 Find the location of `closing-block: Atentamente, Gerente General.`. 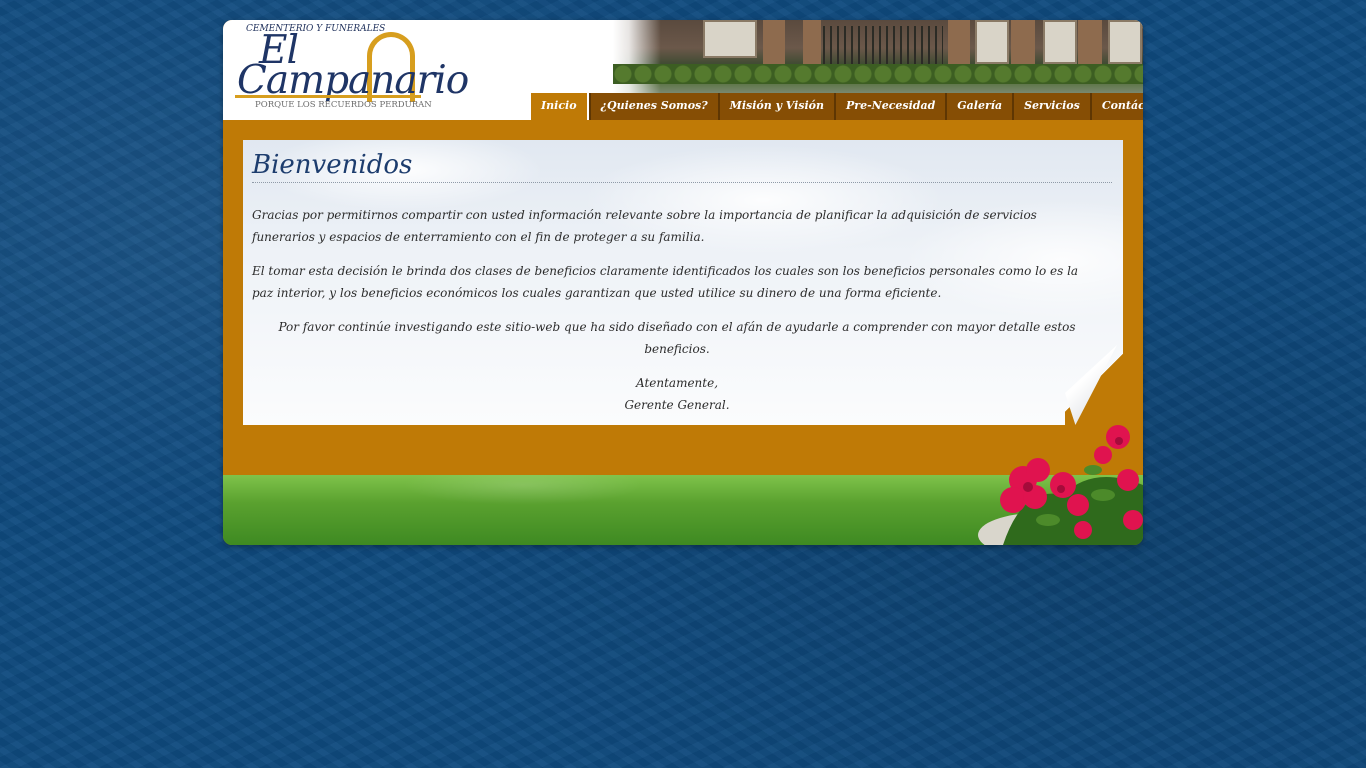

closing-block: Atentamente, Gerente General. is located at coordinates (677, 394).